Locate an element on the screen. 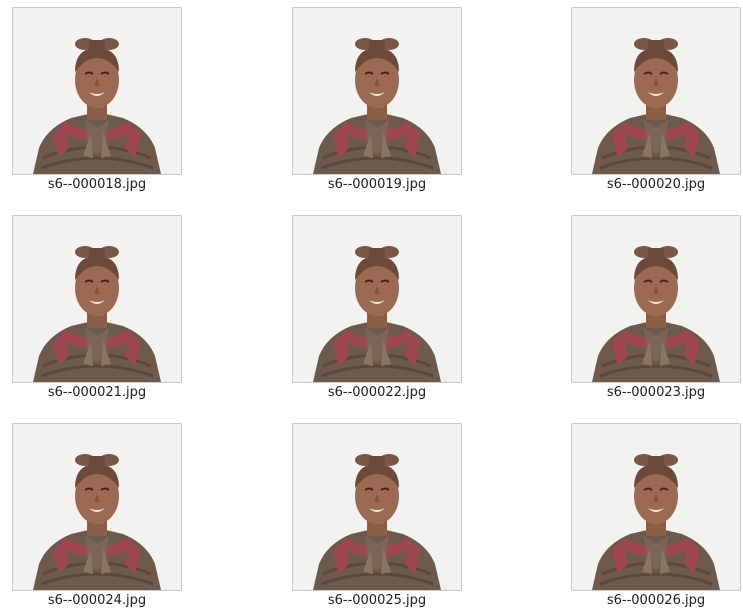  file-name: s6--000020.jpg is located at coordinates (647, 184).